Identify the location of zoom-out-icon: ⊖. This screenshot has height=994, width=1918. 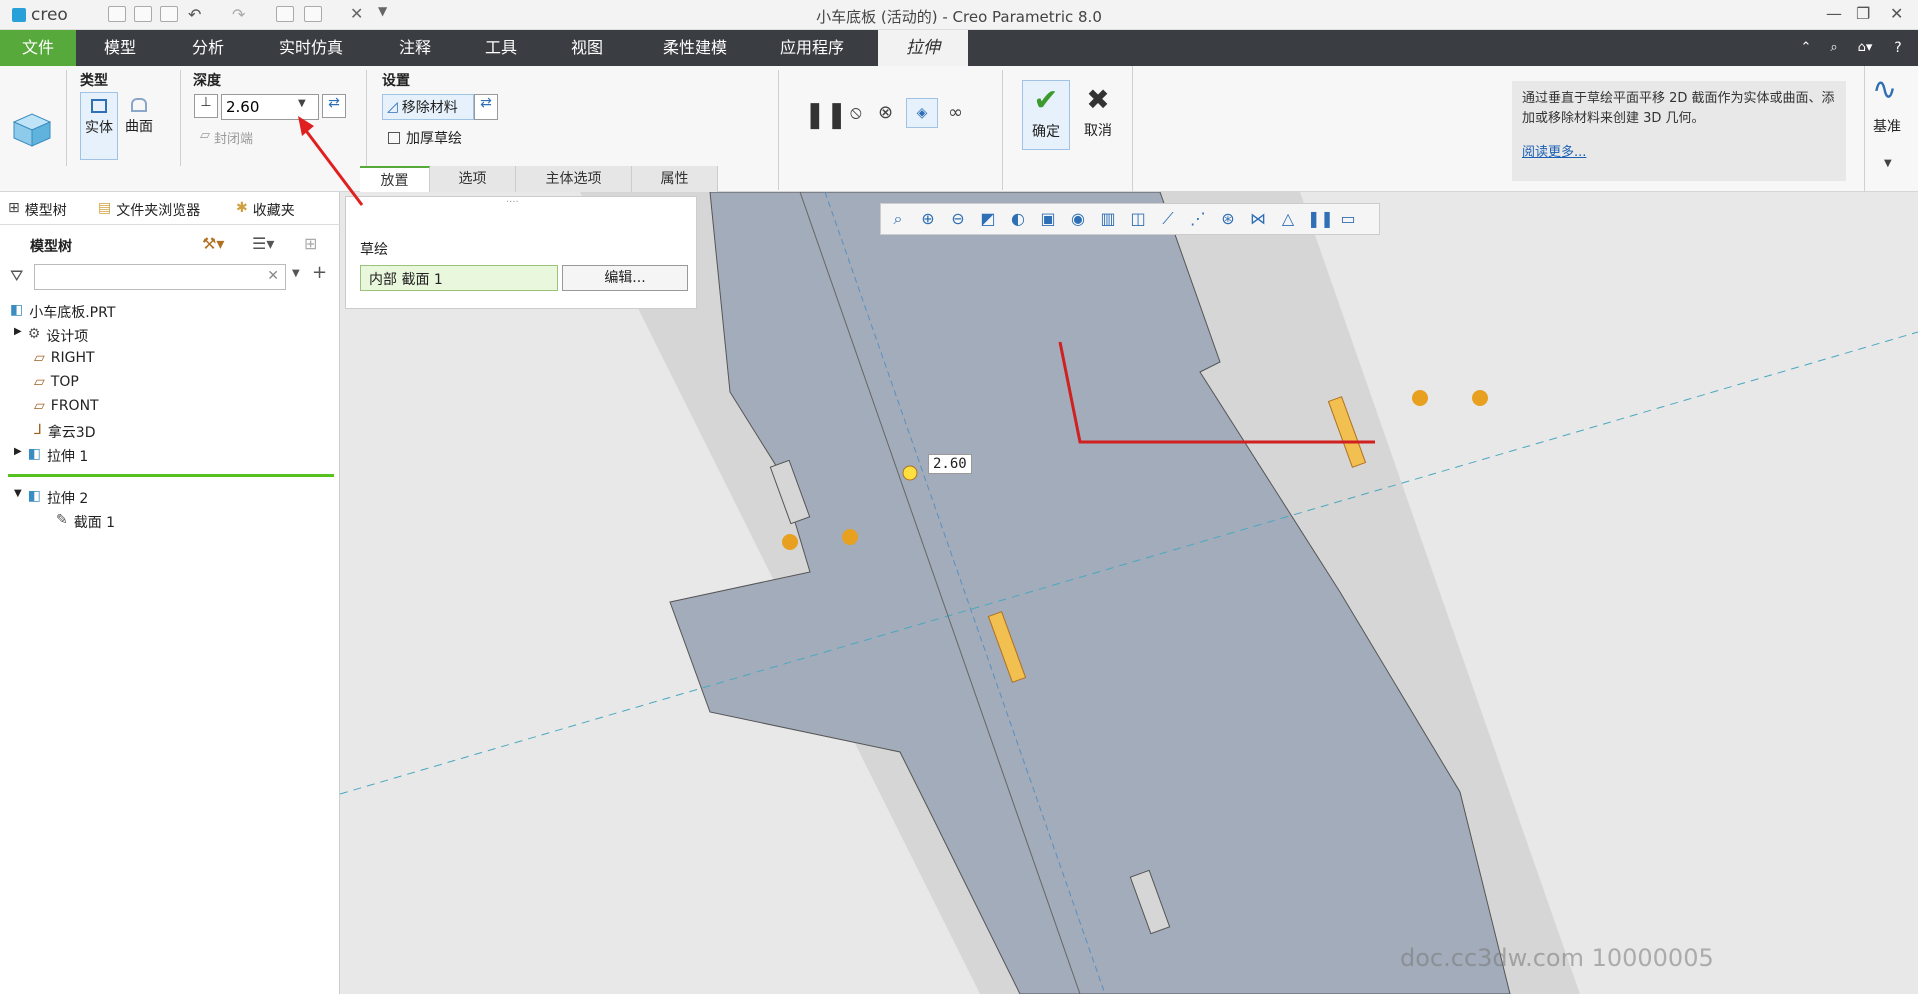
(958, 219).